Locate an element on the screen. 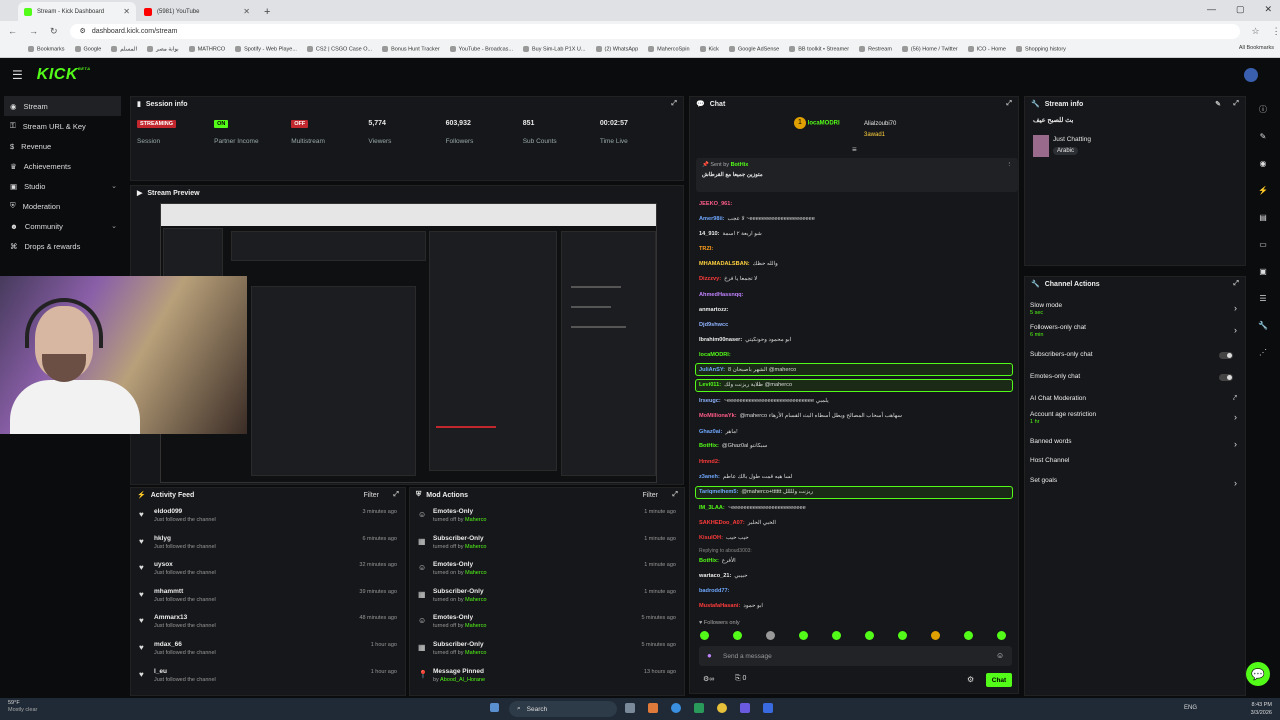 The height and width of the screenshot is (720, 1280). sidebar-item-studio: ▣ Studio ⌄ is located at coordinates (62, 186).